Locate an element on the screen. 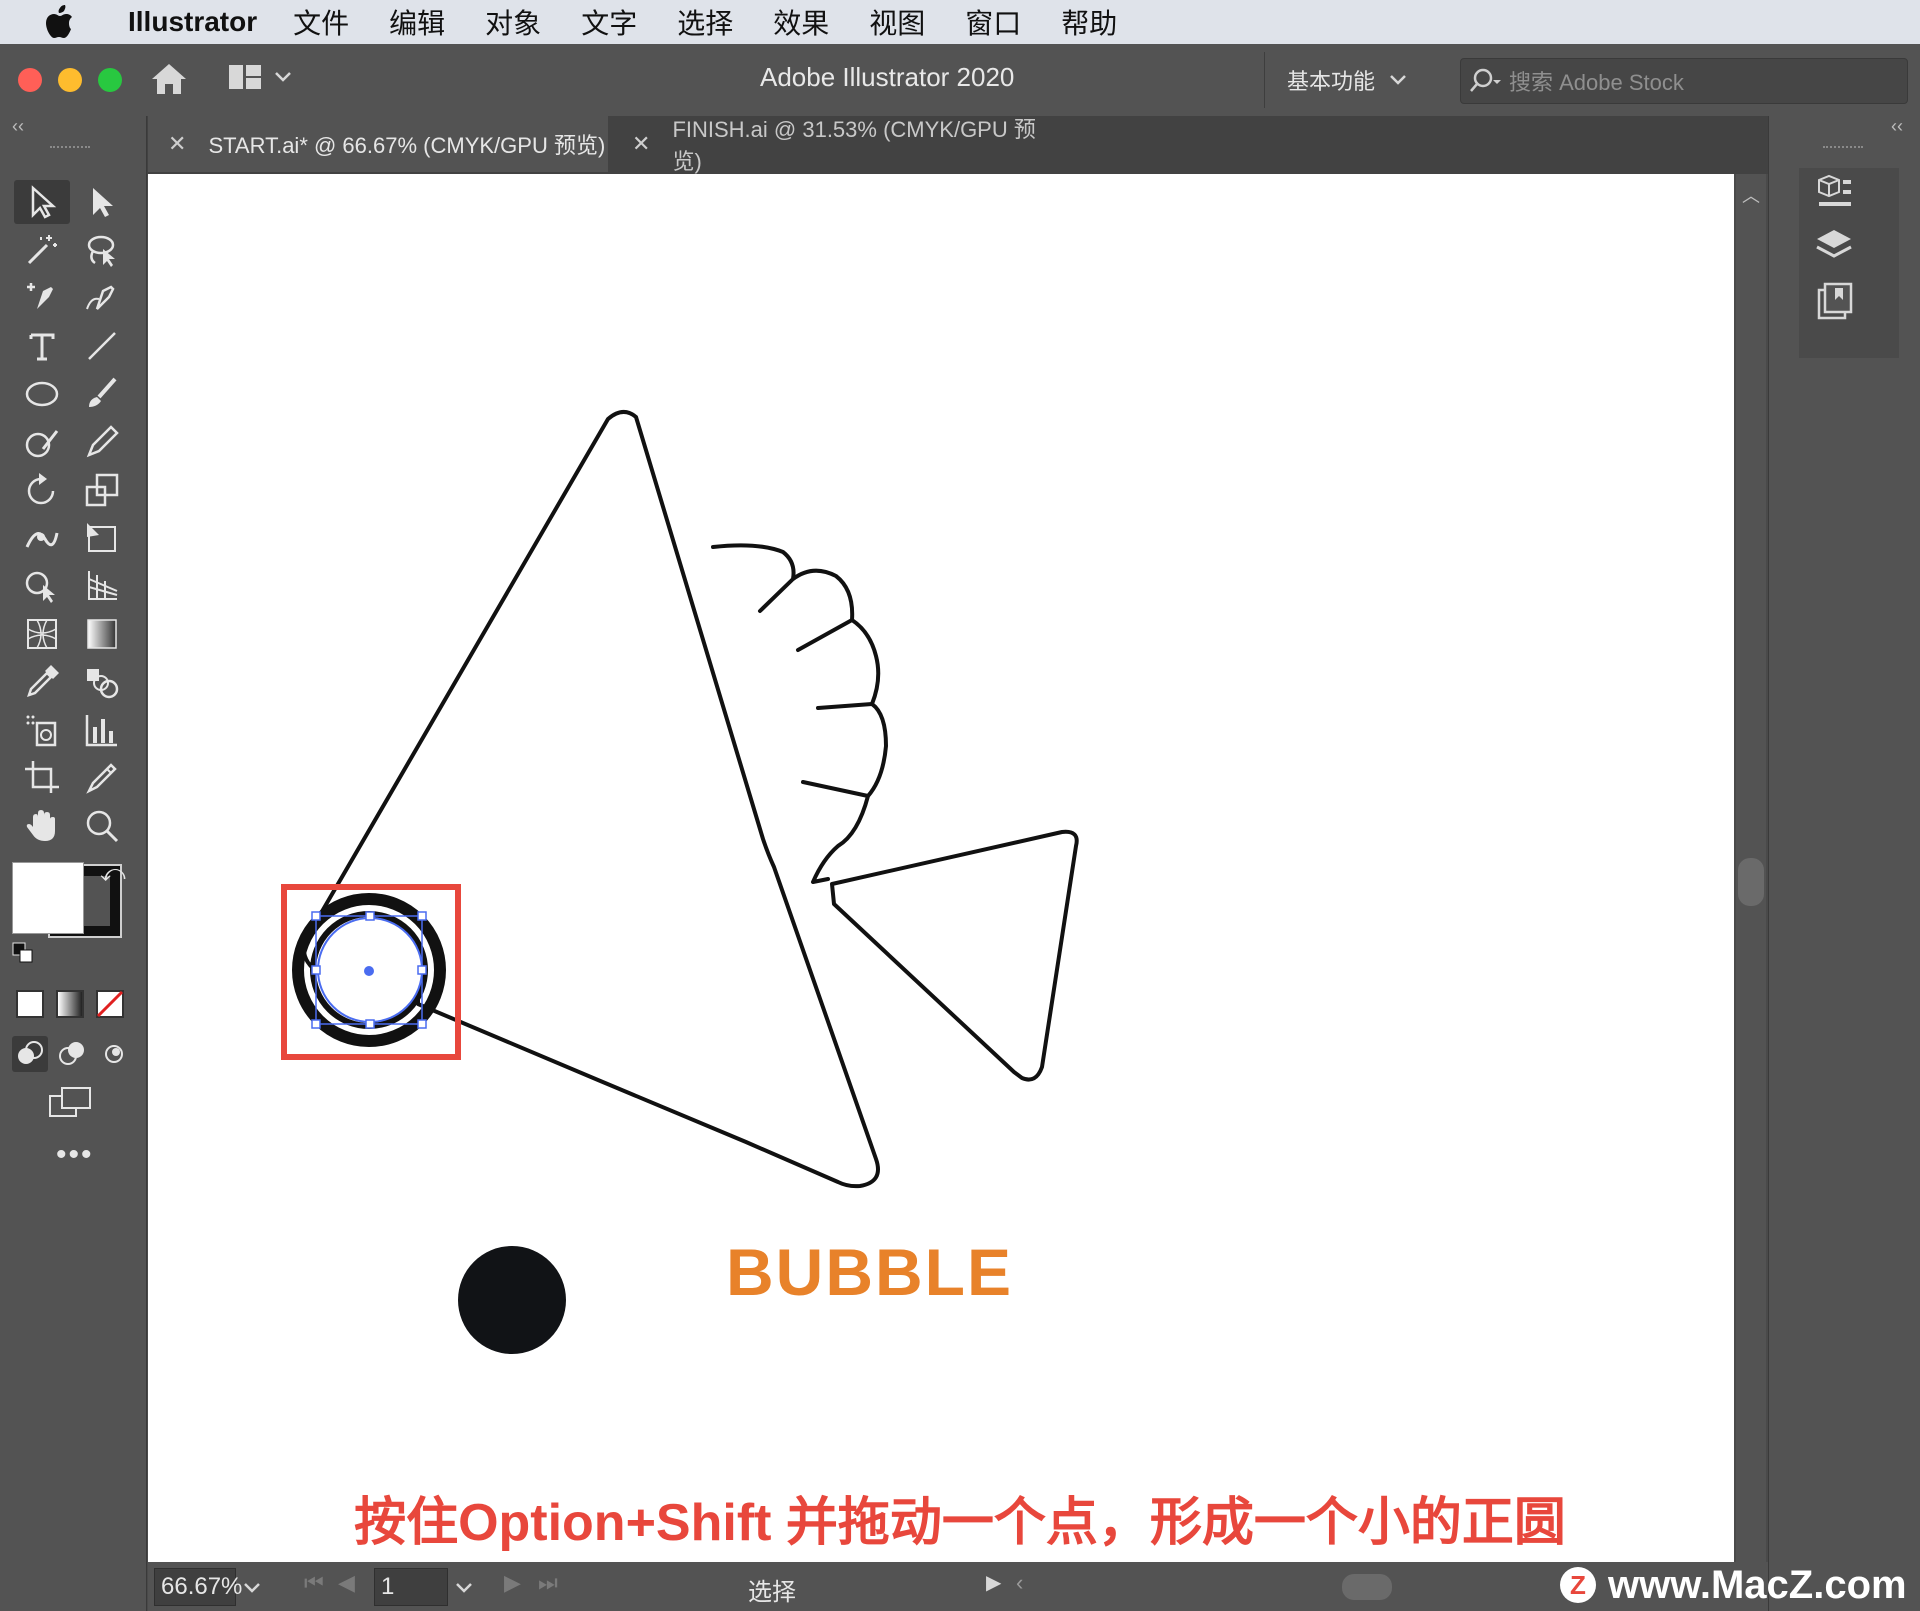 Image resolution: width=1920 pixels, height=1611 pixels. change-screen-mode-button is located at coordinates (71, 1102).